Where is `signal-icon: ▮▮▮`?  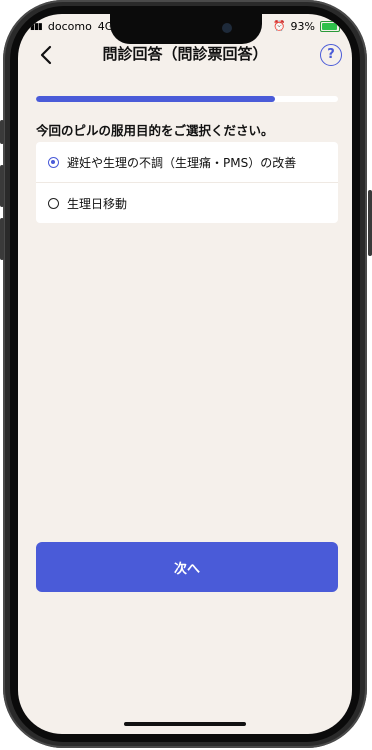 signal-icon: ▮▮▮ is located at coordinates (36, 26).